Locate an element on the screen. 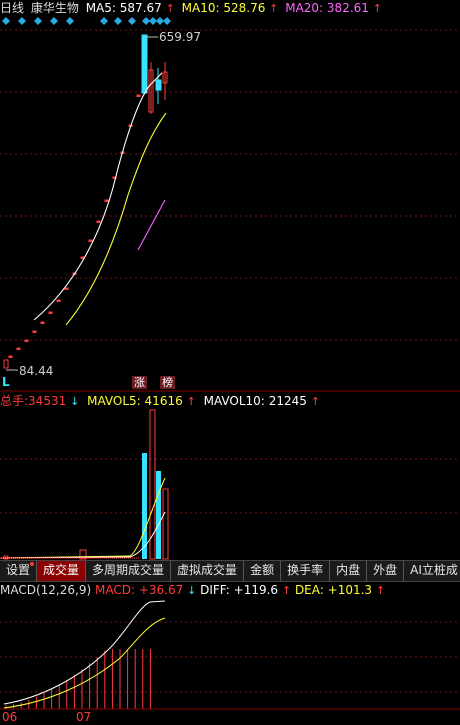 The width and height of the screenshot is (460, 725). diff-arrow-icon: ↑ is located at coordinates (286, 590).